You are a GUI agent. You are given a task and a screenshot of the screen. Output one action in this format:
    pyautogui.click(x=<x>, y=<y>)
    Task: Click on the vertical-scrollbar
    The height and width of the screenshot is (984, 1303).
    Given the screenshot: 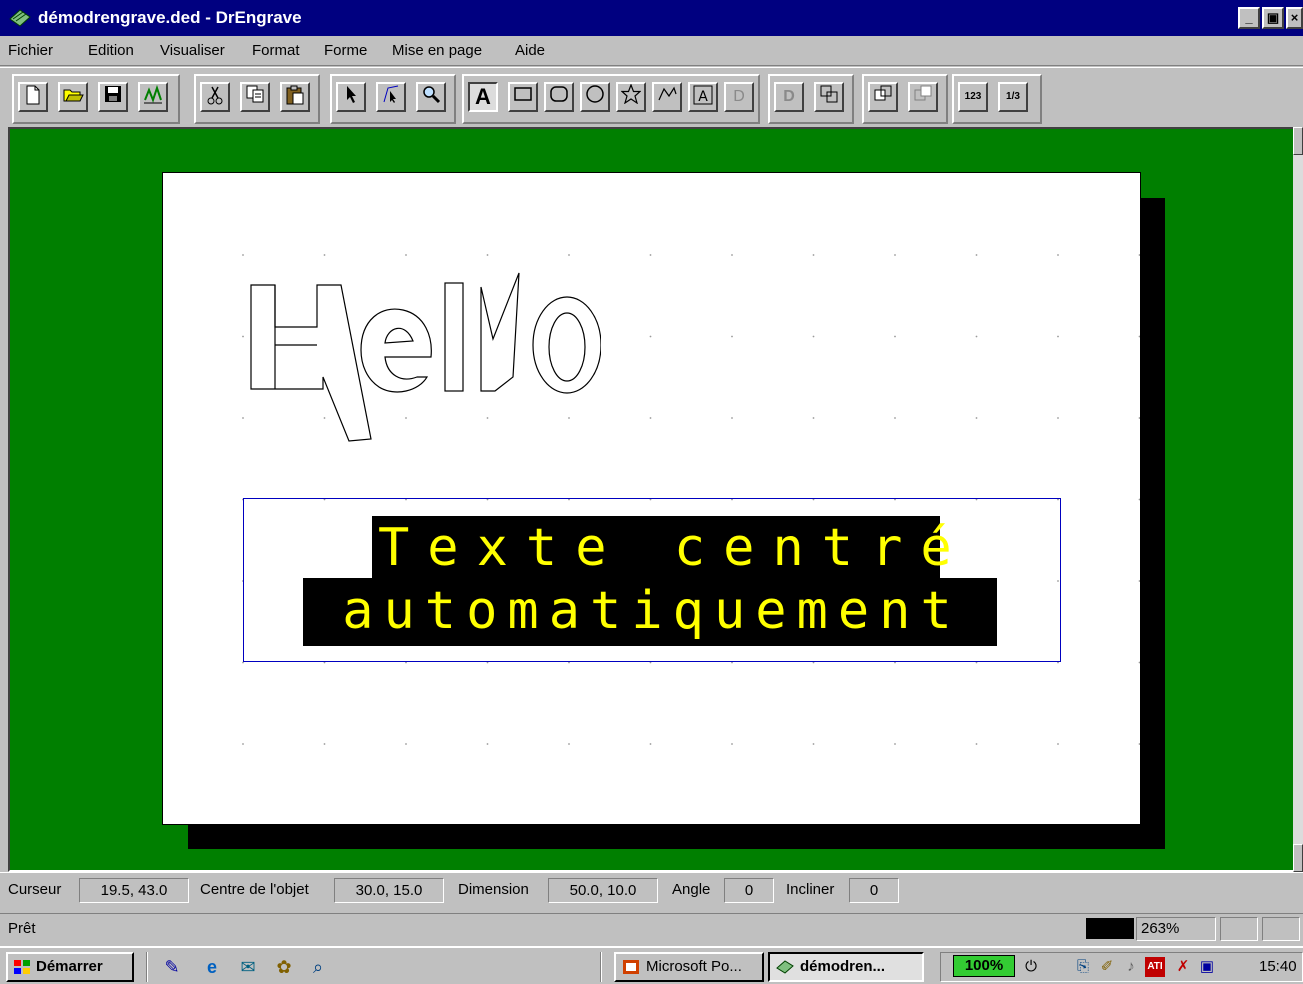 What is the action you would take?
    pyautogui.click(x=1298, y=499)
    